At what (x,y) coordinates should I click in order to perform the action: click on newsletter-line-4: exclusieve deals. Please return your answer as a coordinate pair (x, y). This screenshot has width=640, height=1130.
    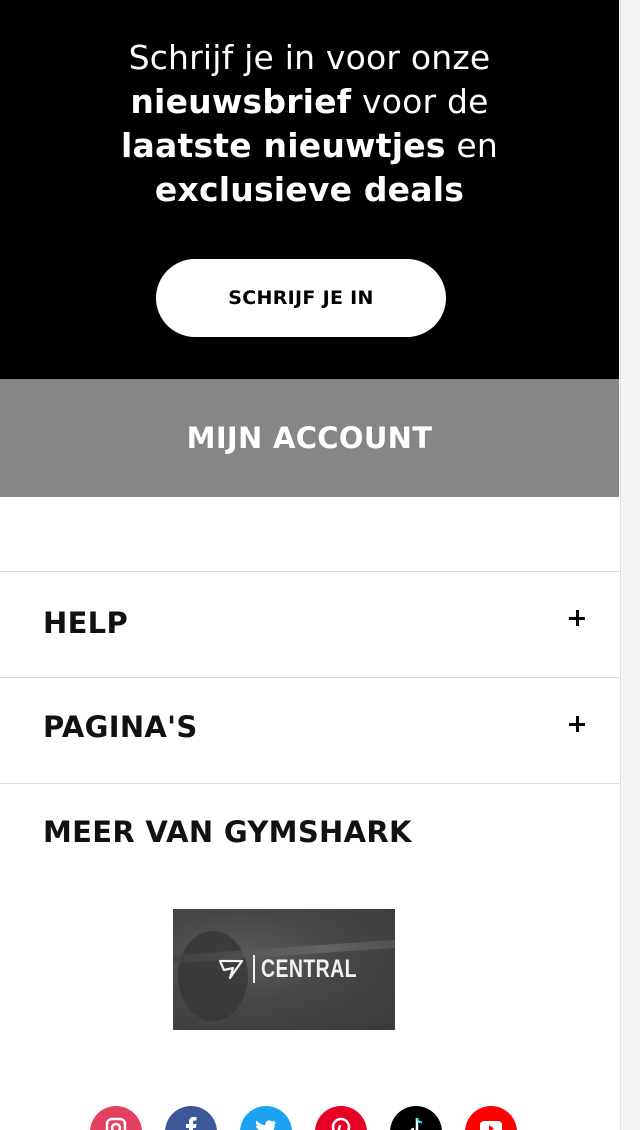
    Looking at the image, I should click on (309, 190).